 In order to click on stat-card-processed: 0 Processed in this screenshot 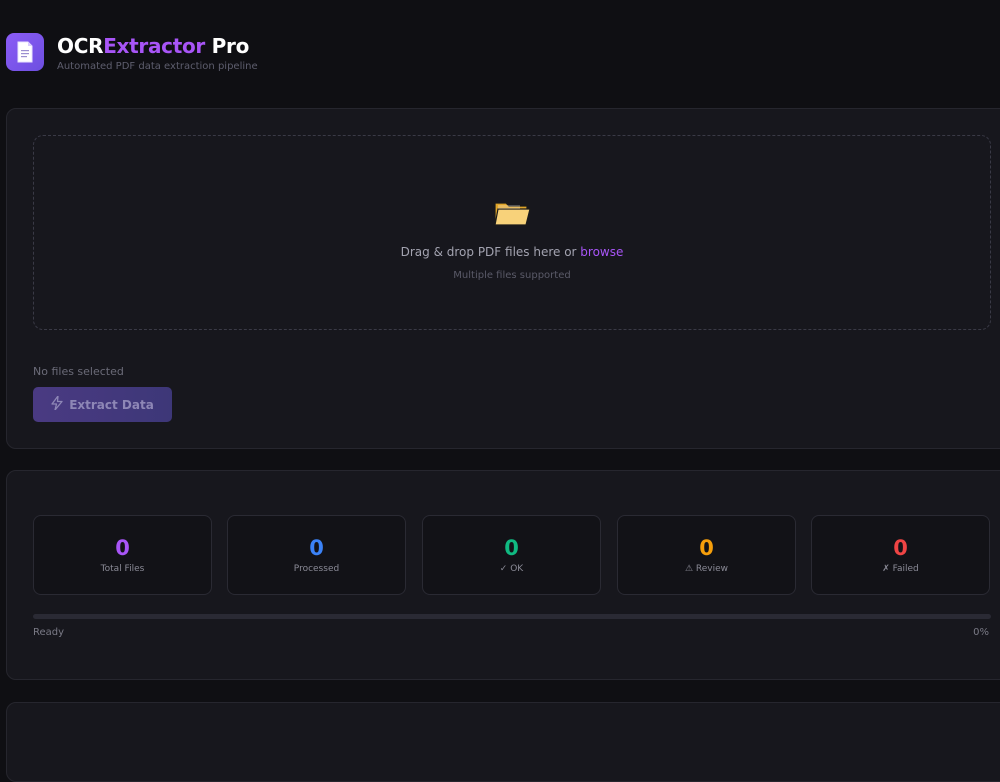, I will do `click(316, 555)`.